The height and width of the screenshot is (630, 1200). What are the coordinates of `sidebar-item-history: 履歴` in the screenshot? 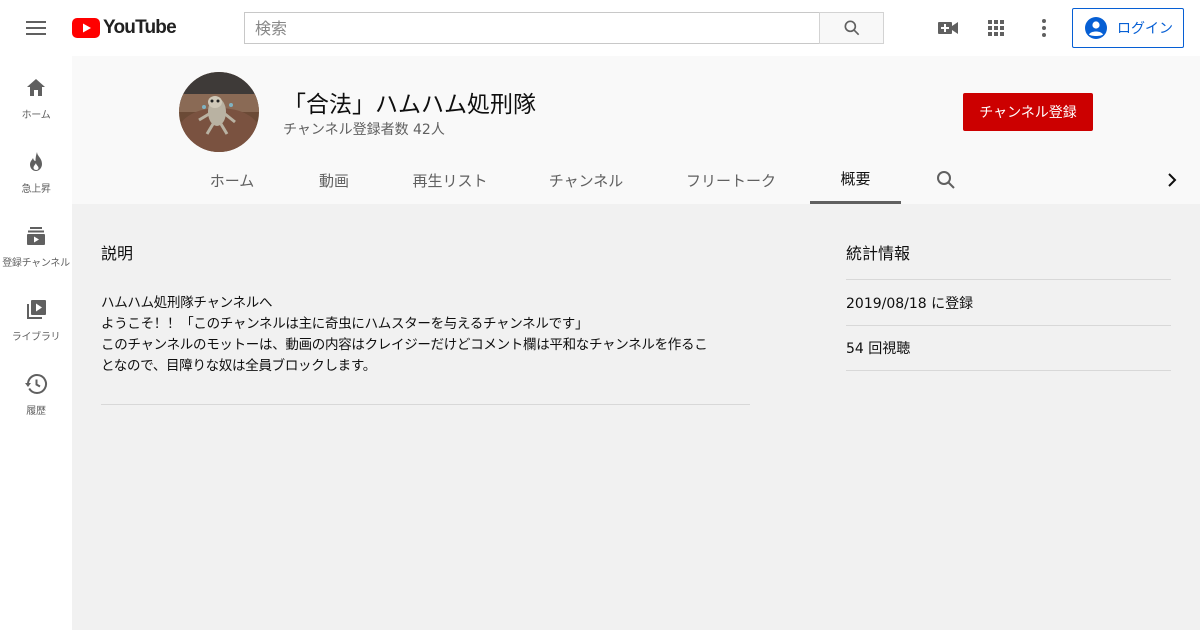 It's located at (36, 389).